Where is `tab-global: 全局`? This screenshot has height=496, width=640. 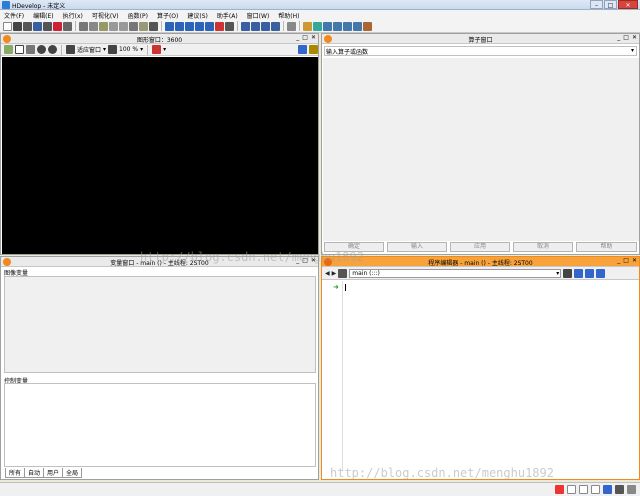 tab-global: 全局 is located at coordinates (72, 473).